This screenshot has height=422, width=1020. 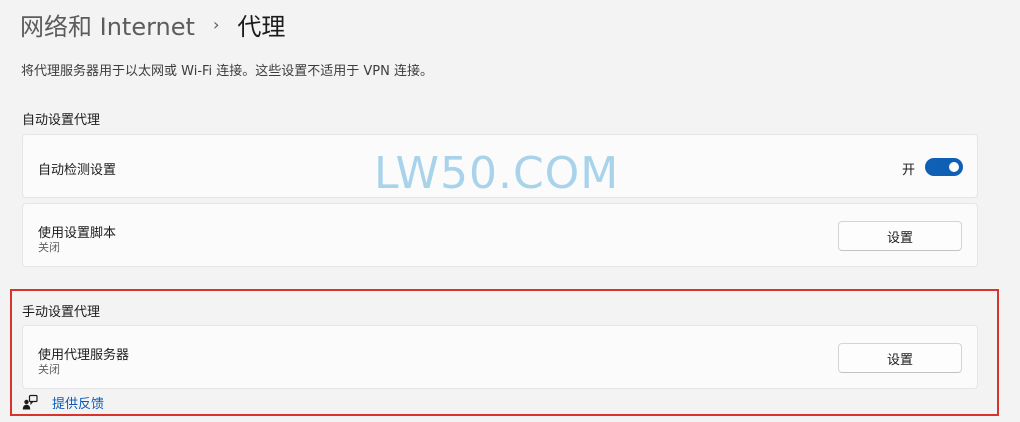 What do you see at coordinates (61, 120) in the screenshot?
I see `section-title-auto-proxy: 自动设置代理` at bounding box center [61, 120].